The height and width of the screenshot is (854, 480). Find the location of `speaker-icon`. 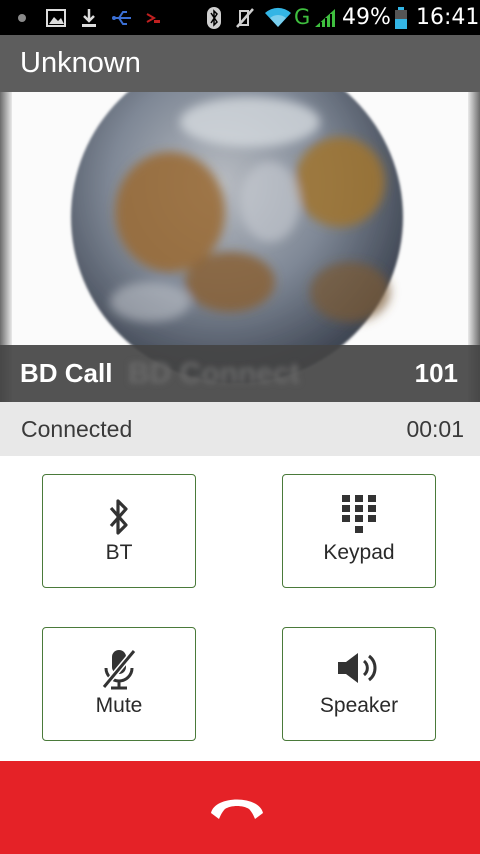

speaker-icon is located at coordinates (359, 668).